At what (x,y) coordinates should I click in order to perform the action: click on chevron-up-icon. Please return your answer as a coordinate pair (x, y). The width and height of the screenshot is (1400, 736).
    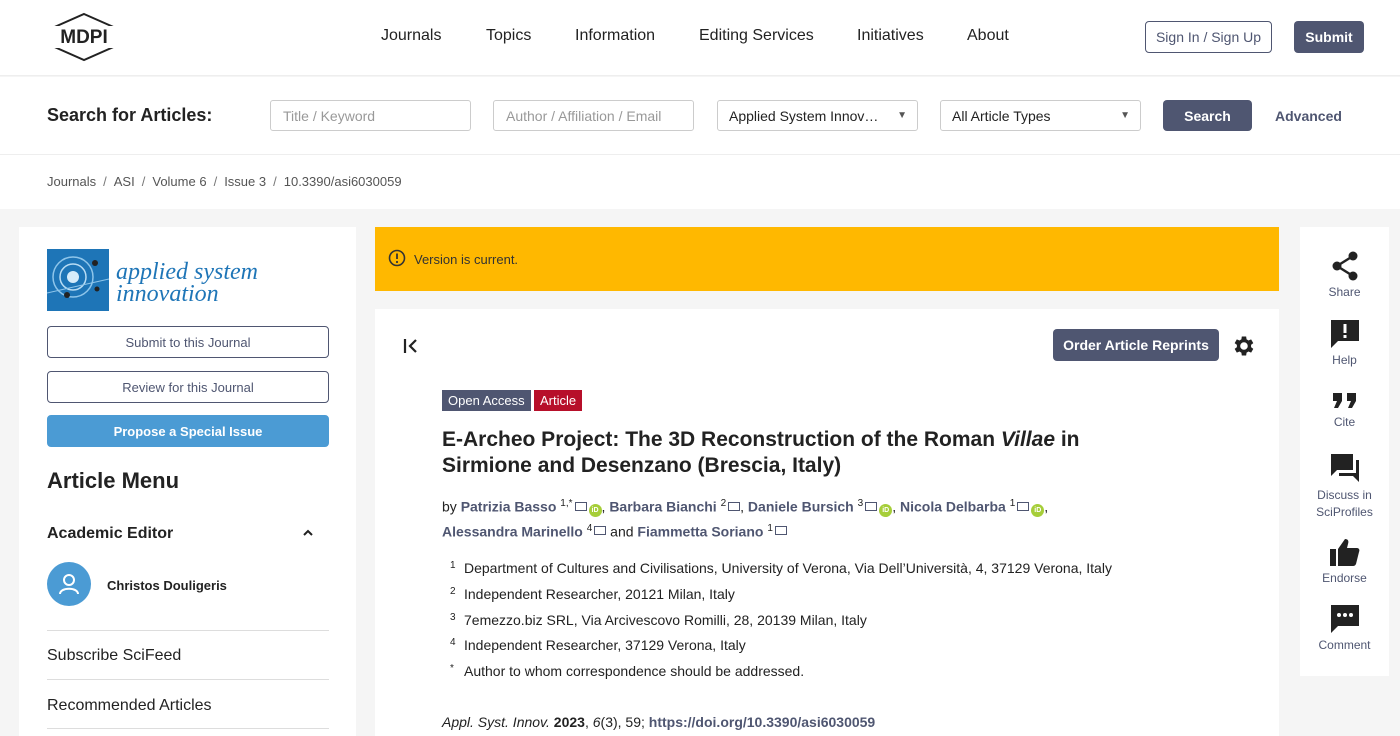
    Looking at the image, I should click on (308, 533).